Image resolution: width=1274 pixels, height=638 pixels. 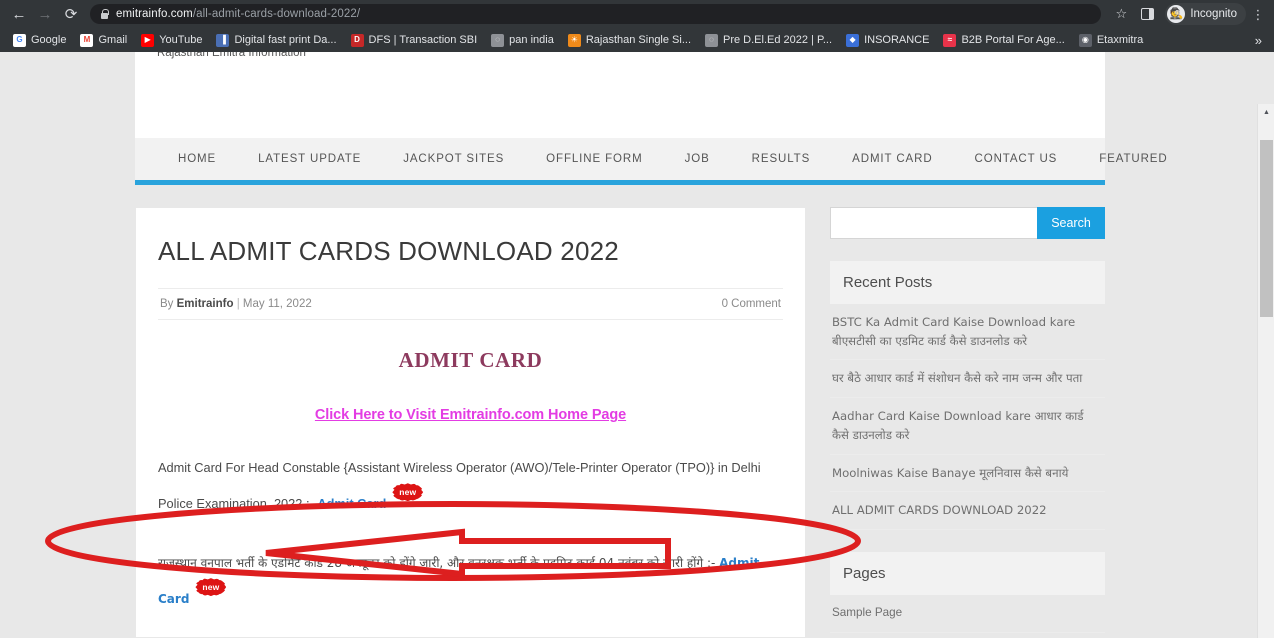 What do you see at coordinates (697, 159) in the screenshot?
I see `nav-item-job: JOB` at bounding box center [697, 159].